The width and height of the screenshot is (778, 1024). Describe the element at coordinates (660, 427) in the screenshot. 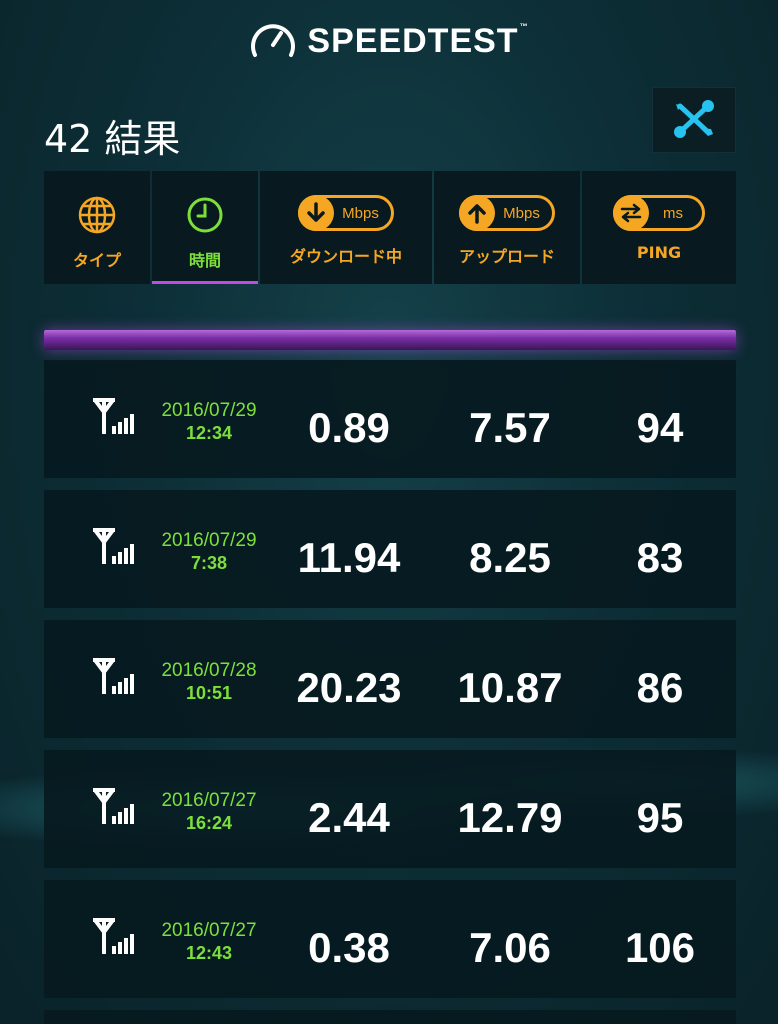

I see `ping-value: 94` at that location.